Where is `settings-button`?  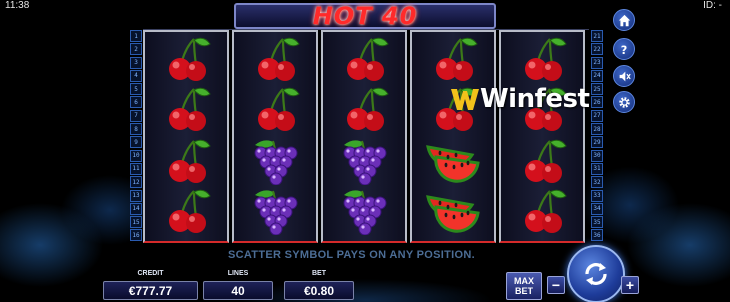
settings-button is located at coordinates (624, 102).